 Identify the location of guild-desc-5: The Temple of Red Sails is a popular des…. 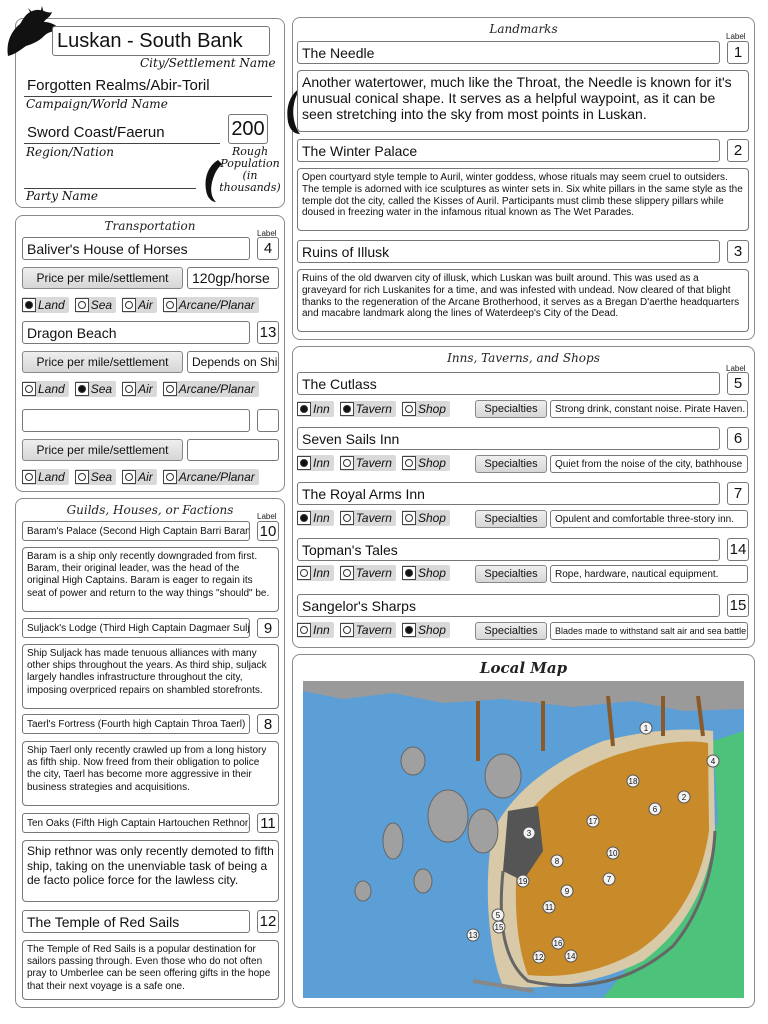
(150, 970).